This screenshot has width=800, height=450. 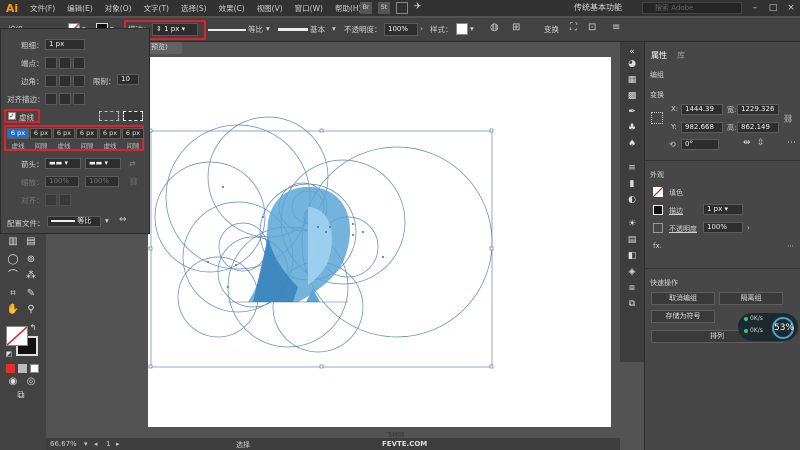 What do you see at coordinates (658, 228) in the screenshot?
I see `opacity-icon` at bounding box center [658, 228].